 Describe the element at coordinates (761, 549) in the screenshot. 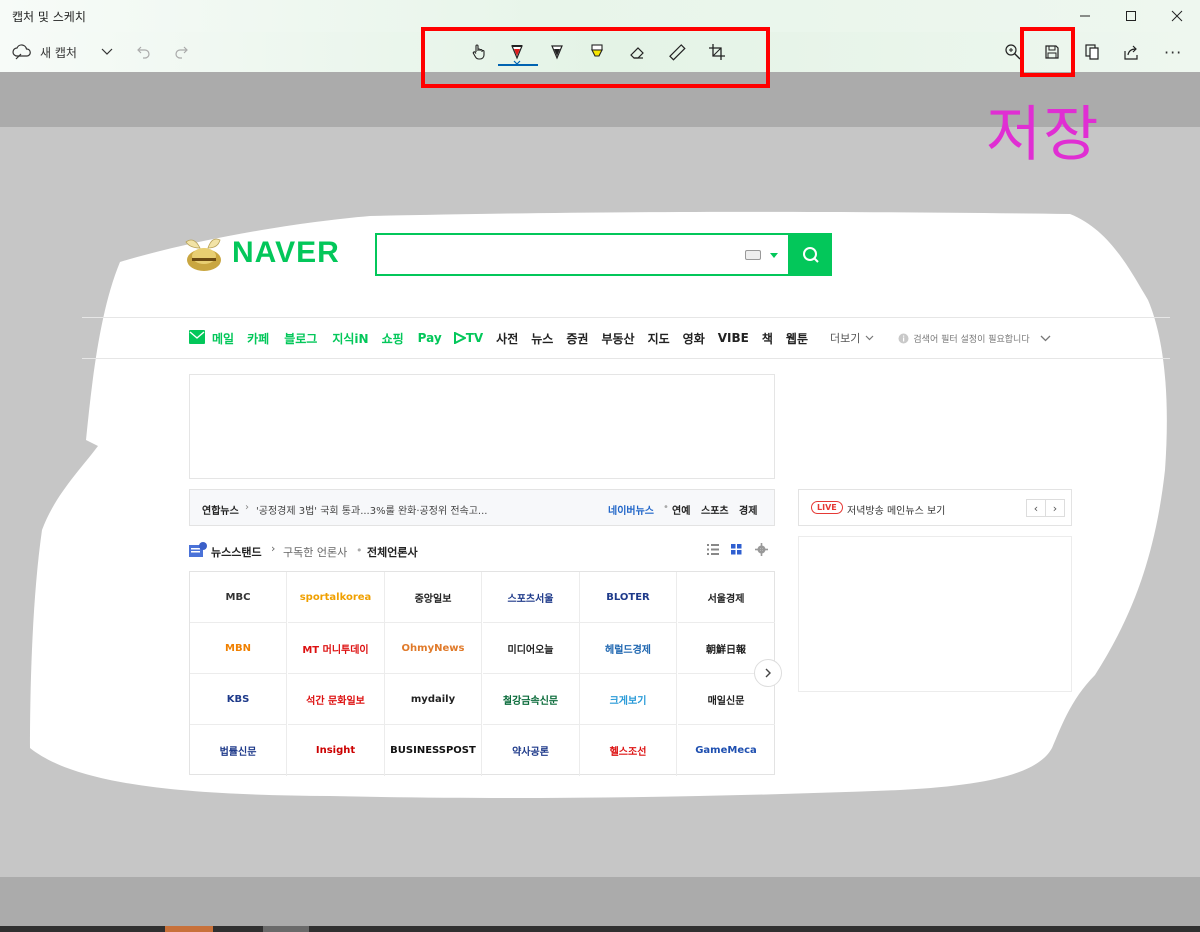

I see `settings-gear-icon` at that location.